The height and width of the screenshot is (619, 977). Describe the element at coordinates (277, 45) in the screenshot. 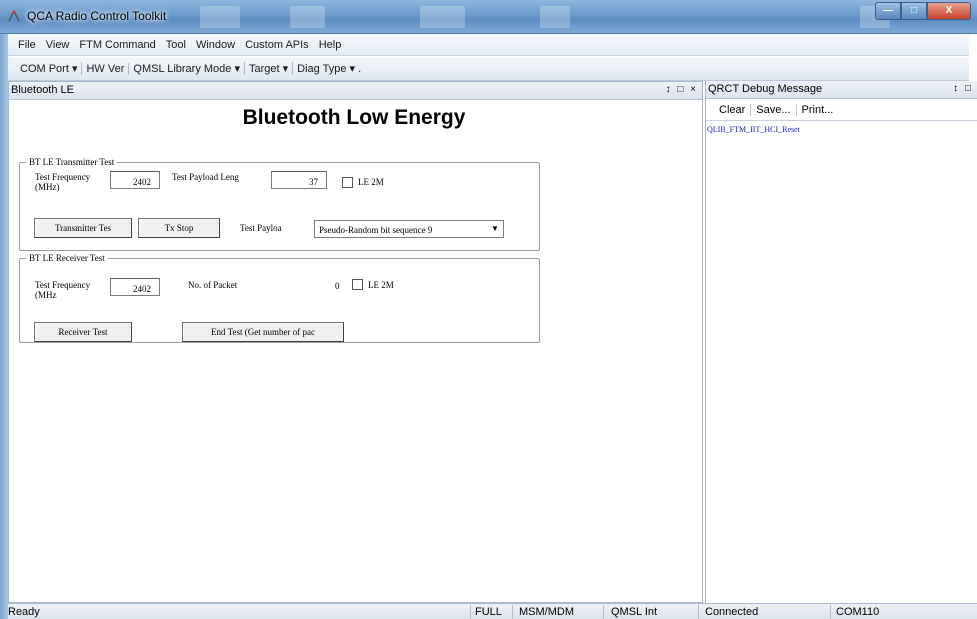

I see `menu-custom-apis: Custom APIs` at that location.